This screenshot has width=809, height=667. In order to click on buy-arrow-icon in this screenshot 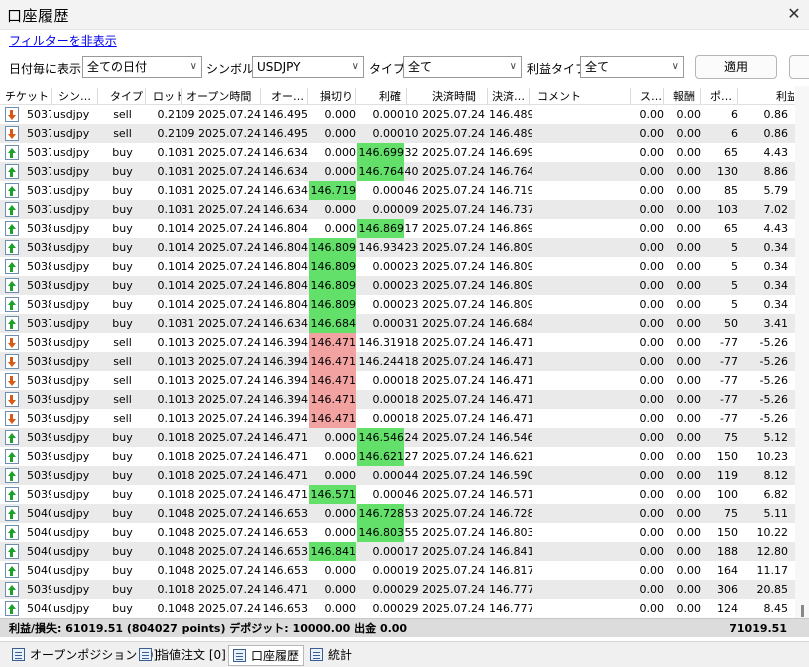, I will do `click(12, 456)`.